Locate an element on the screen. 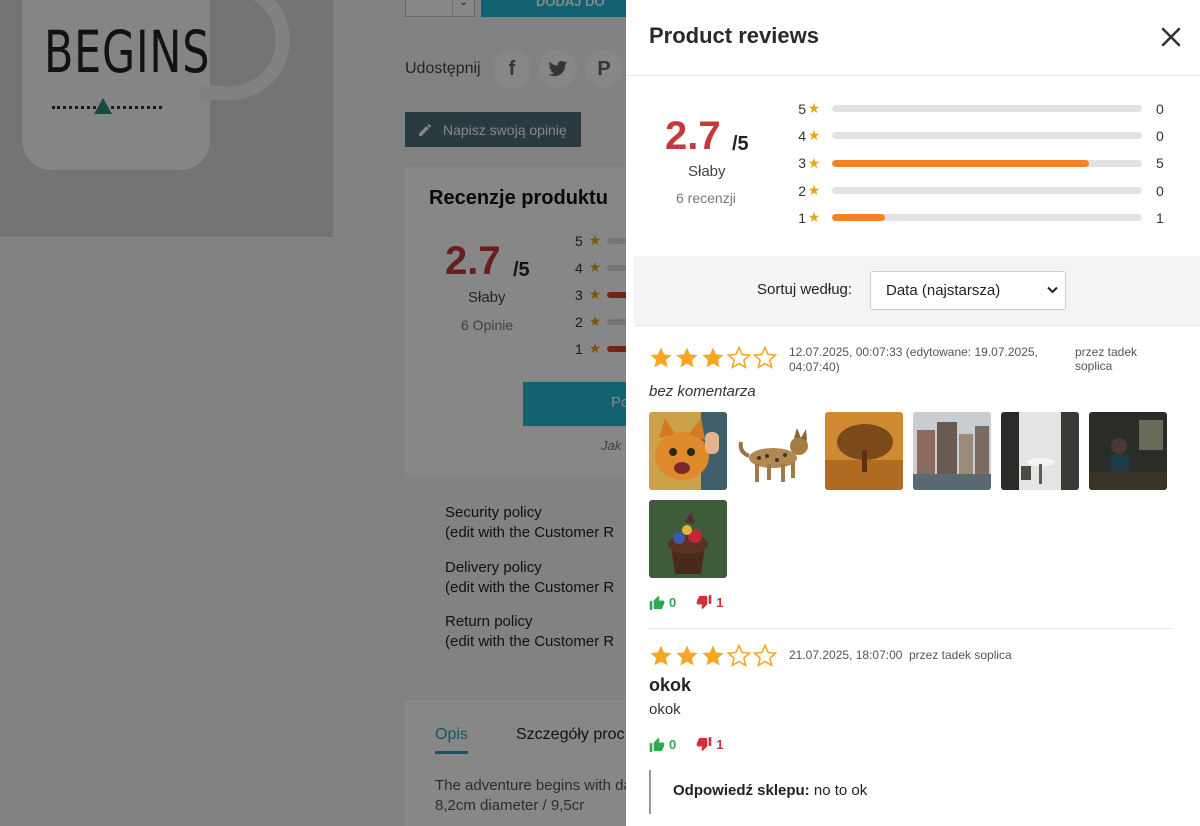 The image size is (1200, 826). review-text: bez komentarza is located at coordinates (702, 391).